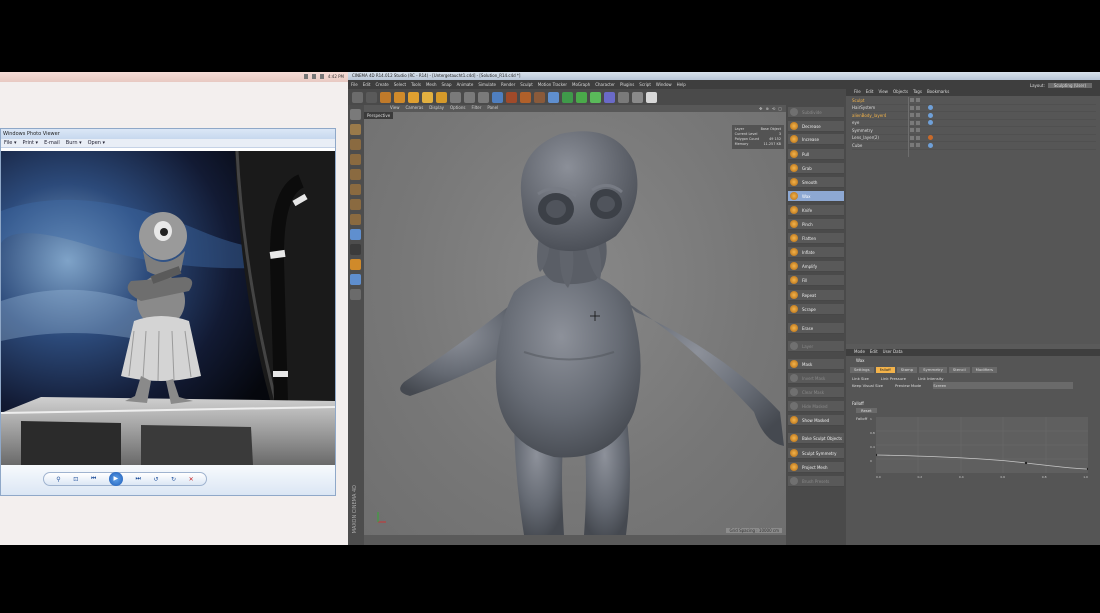 The height and width of the screenshot is (613, 1100). I want to click on link-intensity-checkbox: Link Intensity, so click(931, 378).